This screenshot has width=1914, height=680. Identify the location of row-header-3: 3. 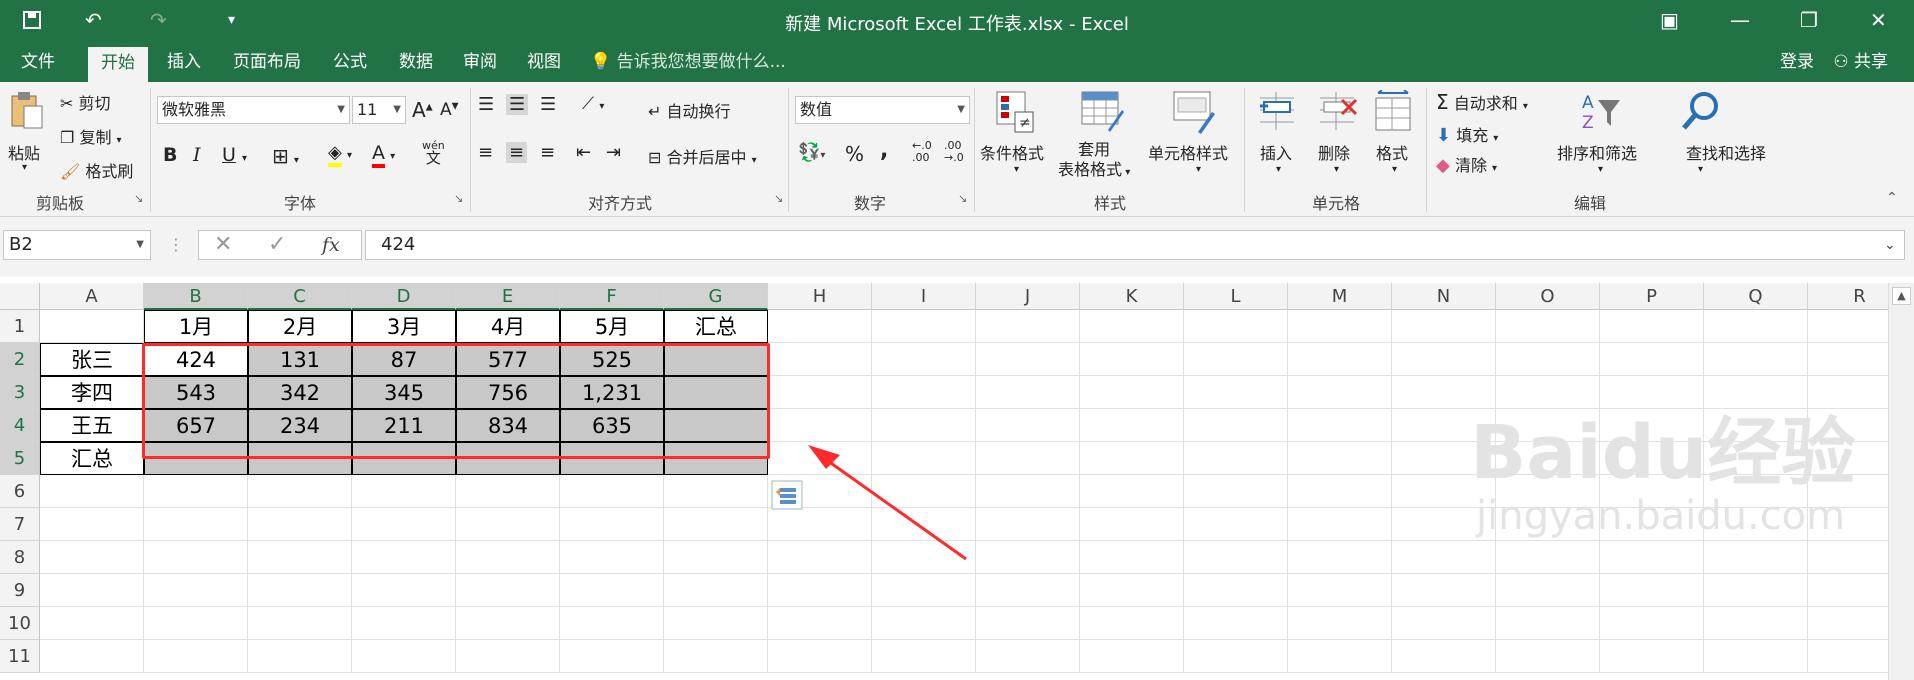
(20, 392).